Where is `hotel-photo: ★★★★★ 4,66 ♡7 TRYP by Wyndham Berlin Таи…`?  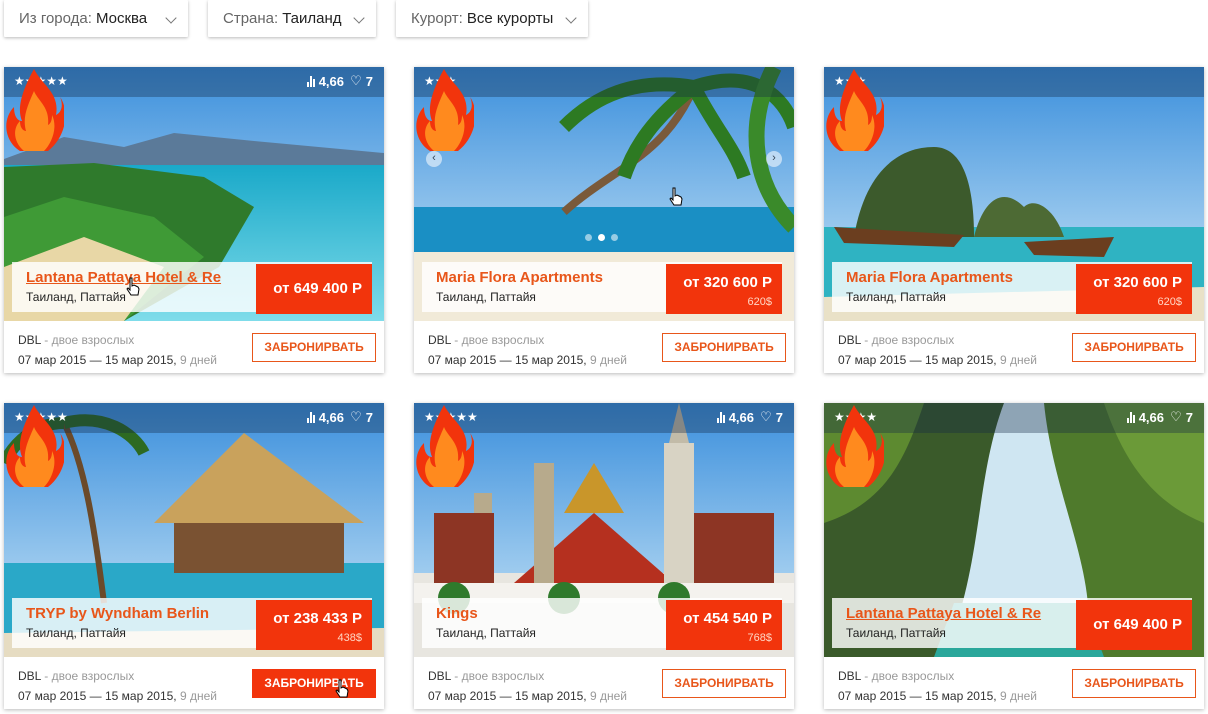
hotel-photo: ★★★★★ 4,66 ♡7 TRYP by Wyndham Berlin Таи… is located at coordinates (194, 530).